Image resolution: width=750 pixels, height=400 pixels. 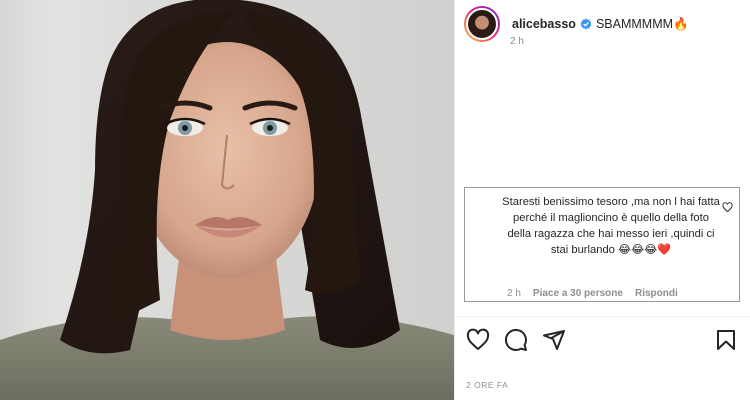 I want to click on heart-icon, so click(x=478, y=340).